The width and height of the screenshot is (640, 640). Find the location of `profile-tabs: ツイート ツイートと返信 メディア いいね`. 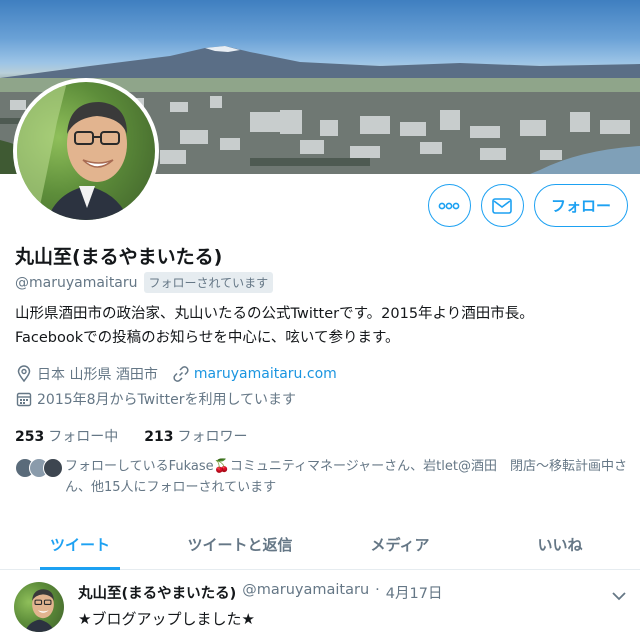

profile-tabs: ツイート ツイートと返信 メディア いいね is located at coordinates (320, 545).